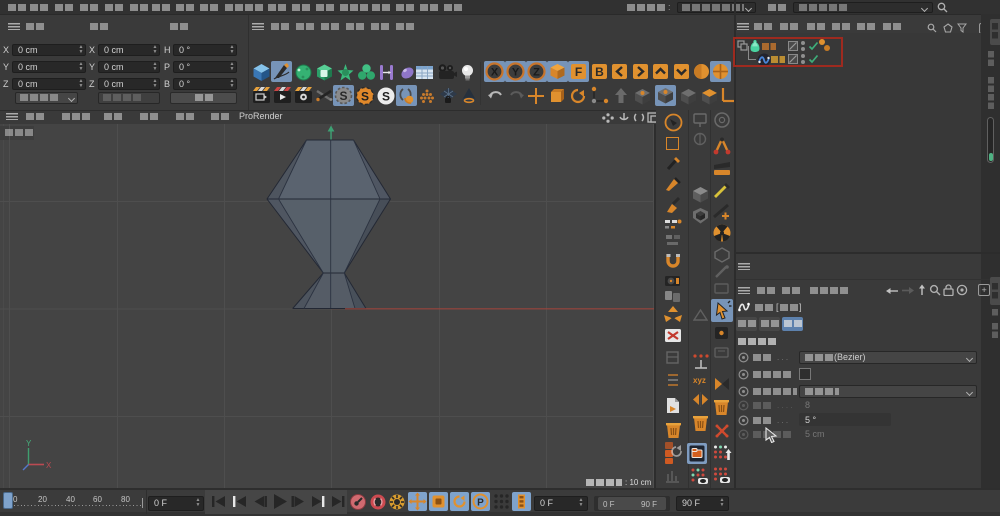 This screenshot has height=516, width=1000. I want to click on svg-text: Z, so click(536, 73).